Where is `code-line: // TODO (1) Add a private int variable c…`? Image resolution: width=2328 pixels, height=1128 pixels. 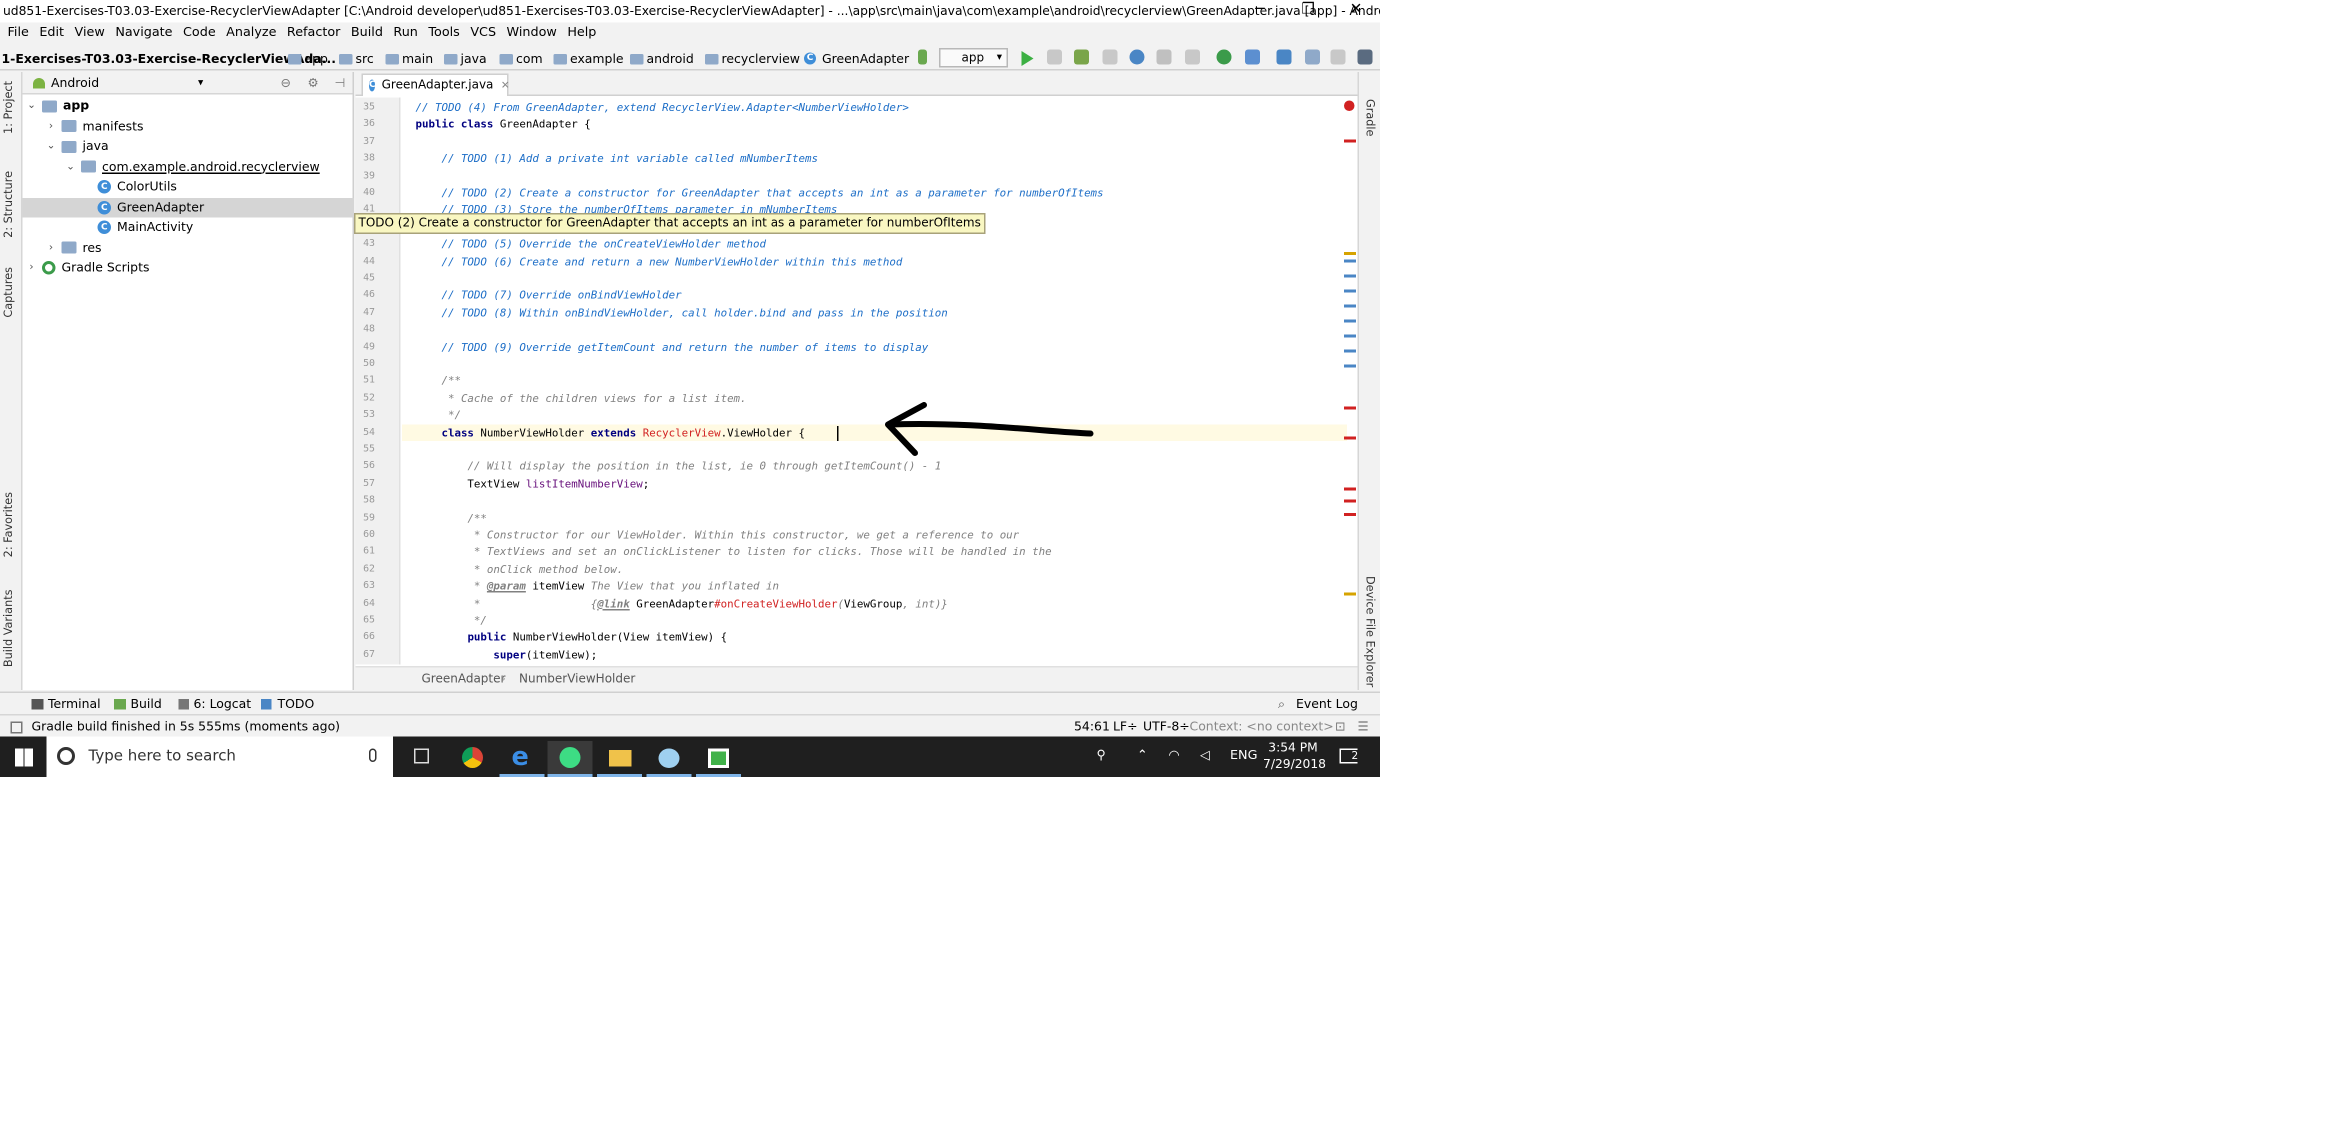
code-line: // TODO (1) Add a private int variable c… is located at coordinates (616, 158).